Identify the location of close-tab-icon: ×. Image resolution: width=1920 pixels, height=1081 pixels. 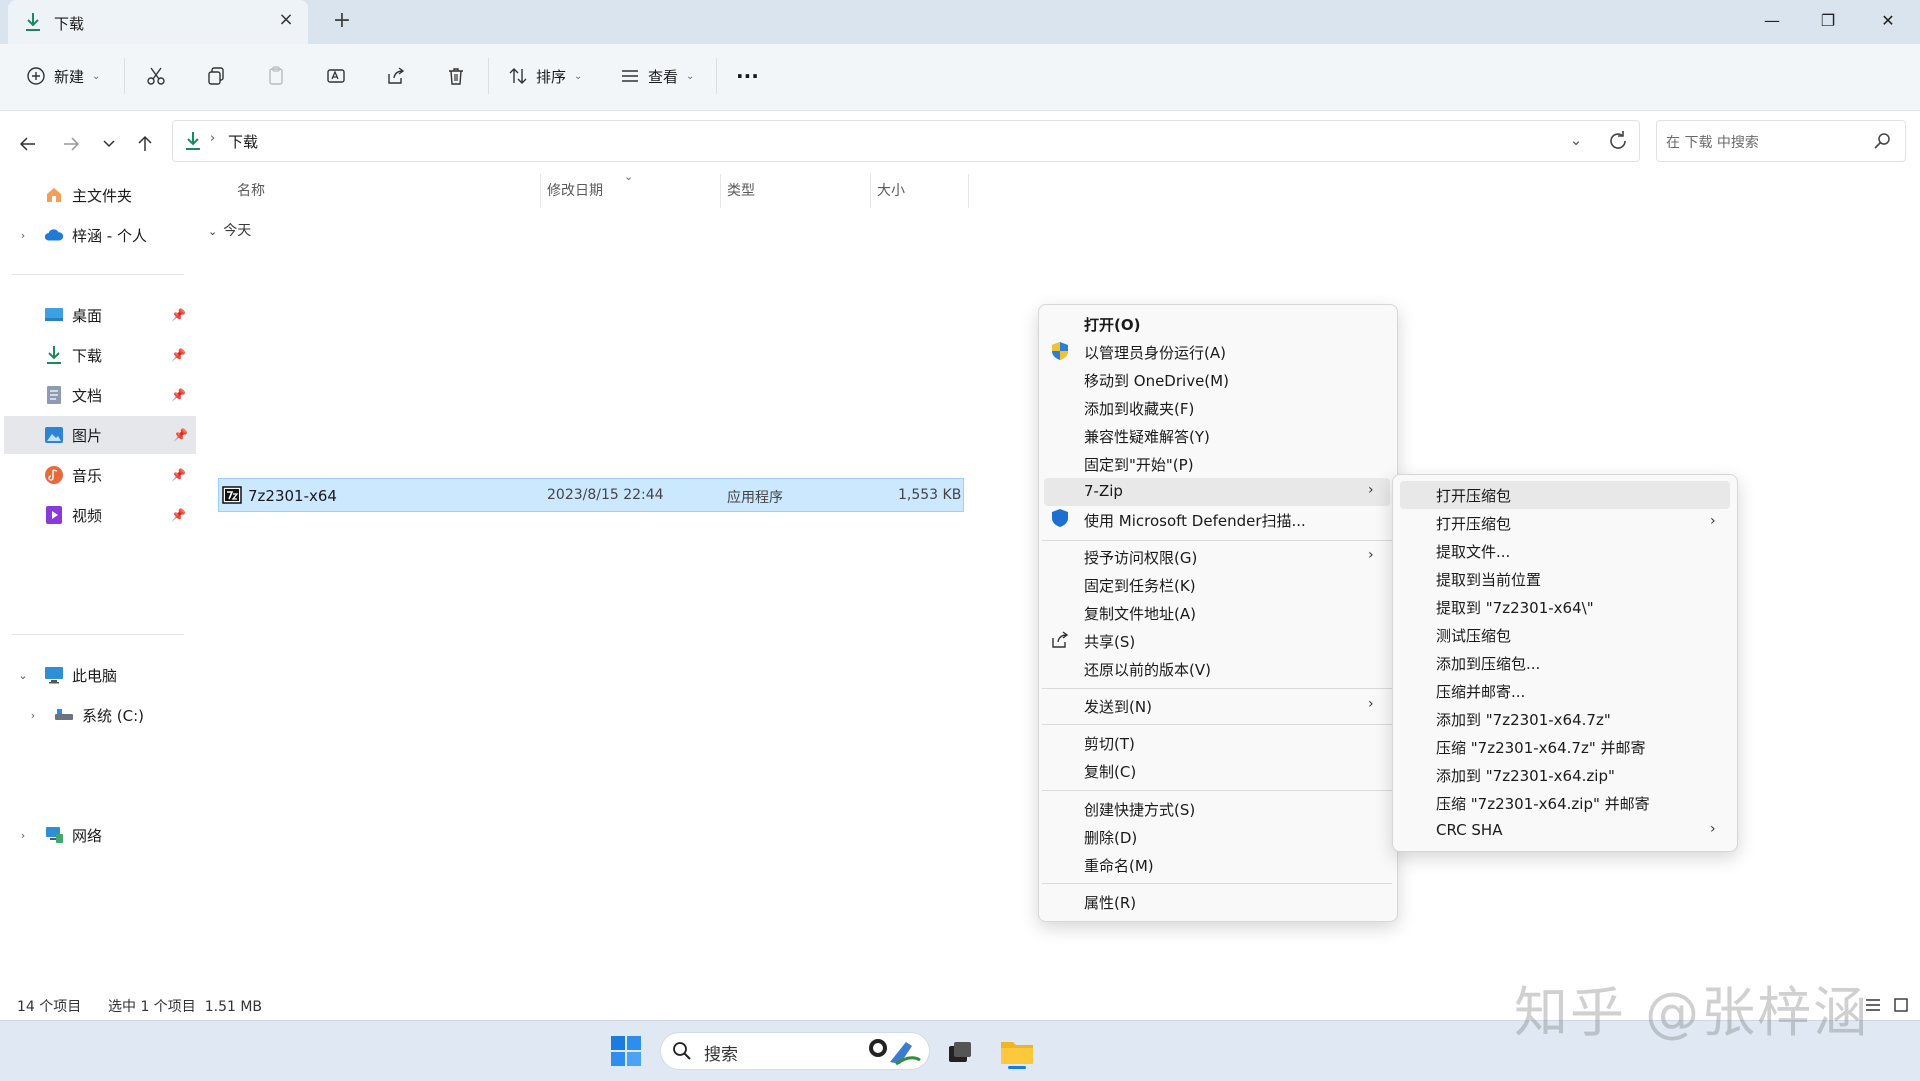
(286, 20).